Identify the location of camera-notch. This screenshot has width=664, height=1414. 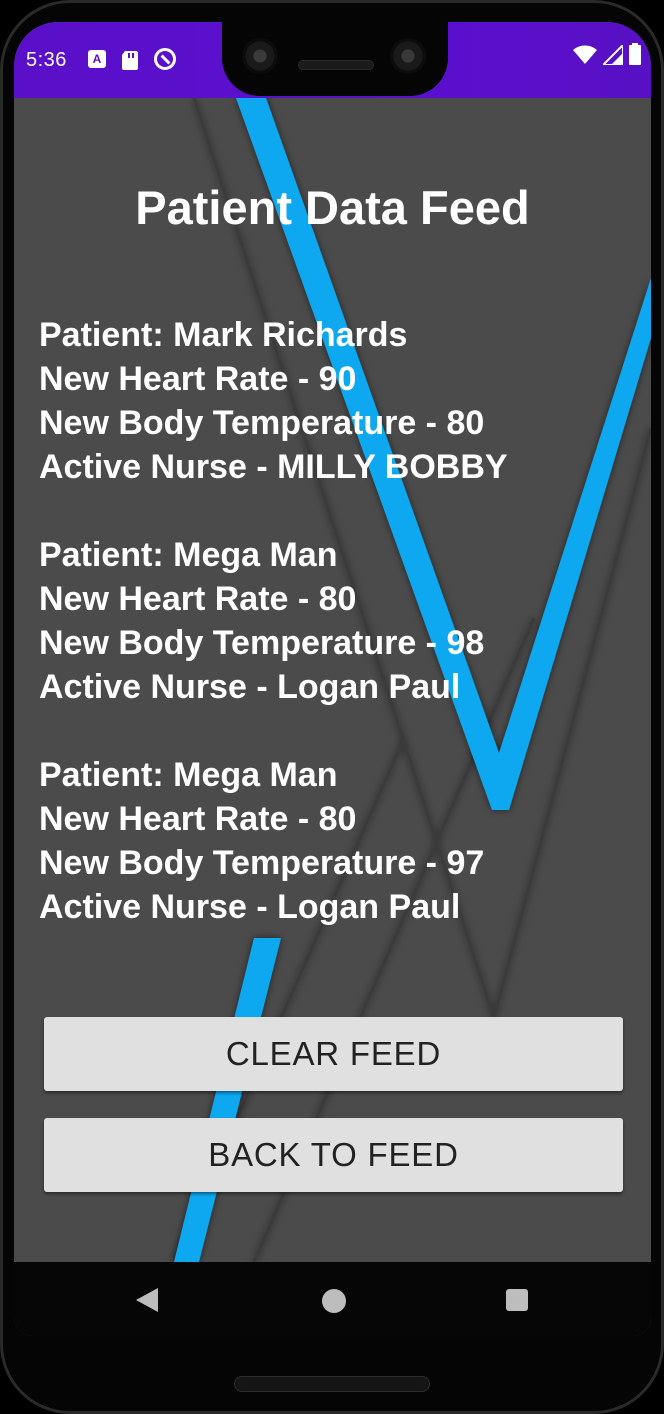
(335, 59).